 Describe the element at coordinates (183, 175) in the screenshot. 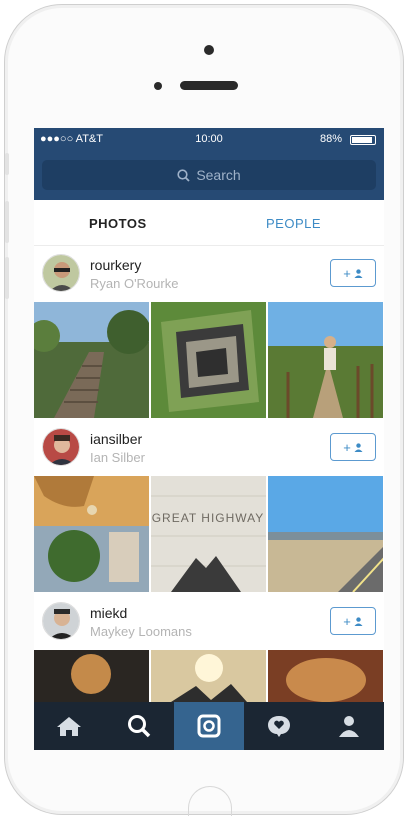

I see `search-icon` at that location.